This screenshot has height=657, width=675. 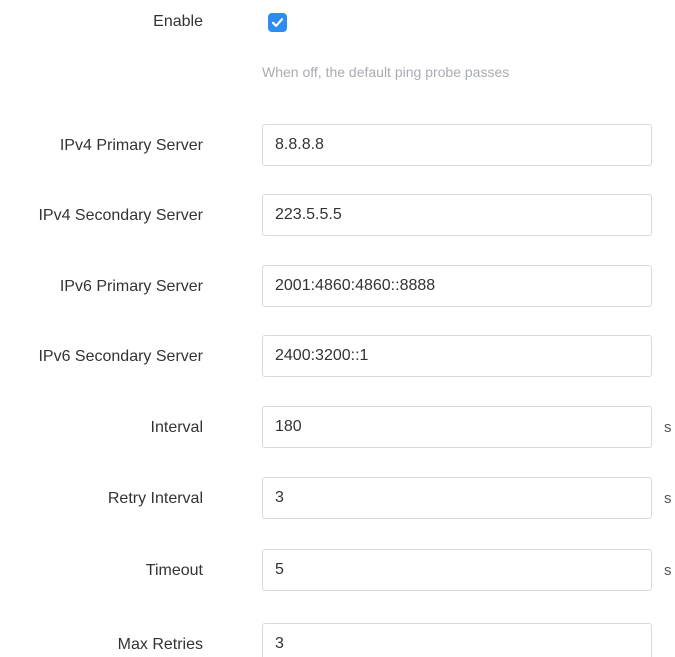 I want to click on timeout-unit: s, so click(x=668, y=570).